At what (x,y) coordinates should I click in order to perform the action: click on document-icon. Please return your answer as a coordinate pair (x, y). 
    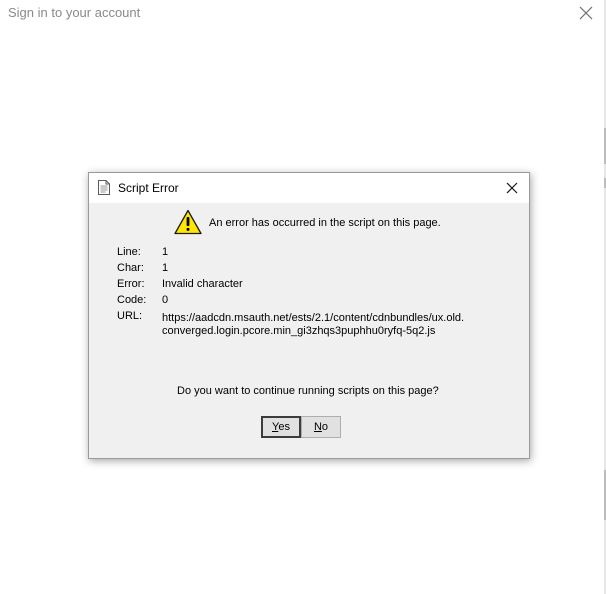
    Looking at the image, I should click on (104, 187).